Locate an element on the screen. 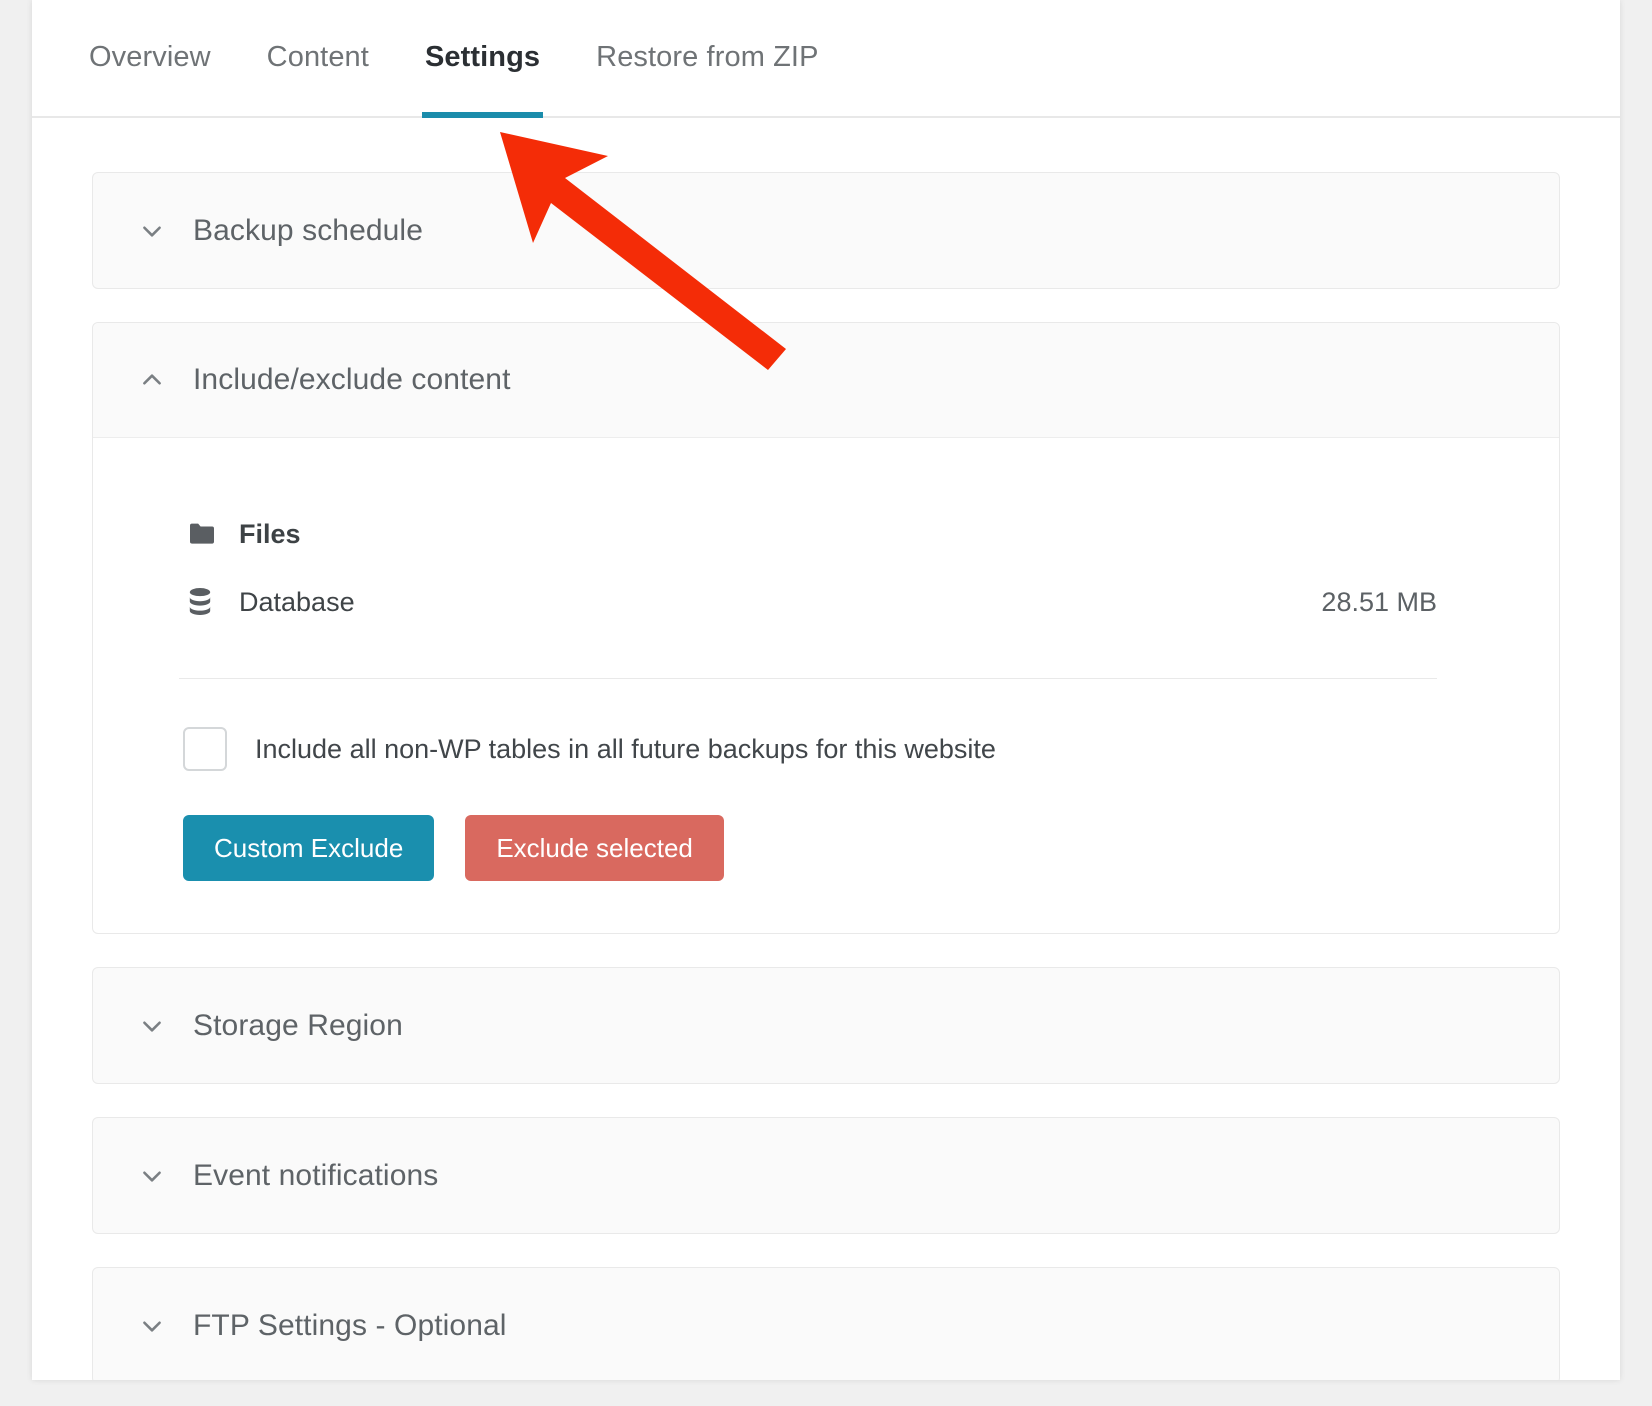 Image resolution: width=1652 pixels, height=1406 pixels. exclude-button-row: Custom Exclude Exclude selected is located at coordinates (826, 848).